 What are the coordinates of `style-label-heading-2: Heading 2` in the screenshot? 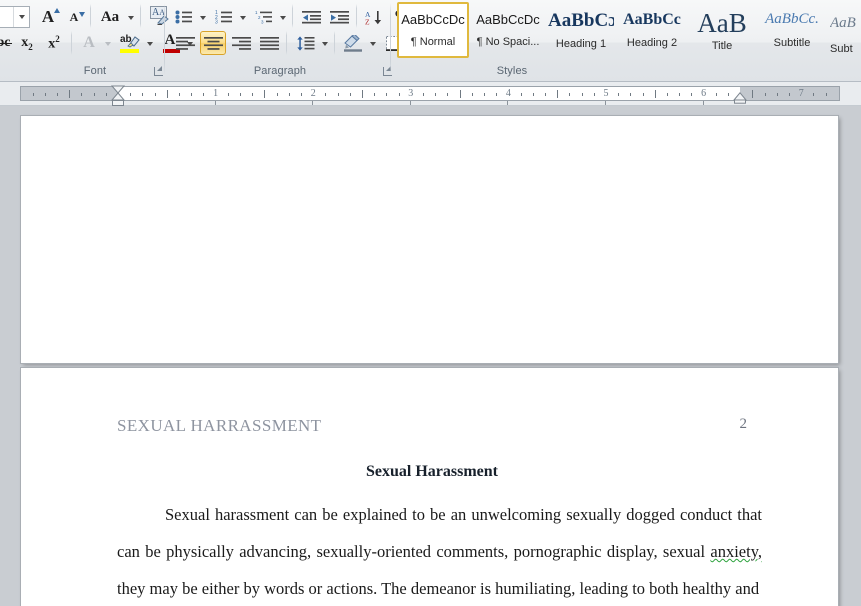 It's located at (652, 43).